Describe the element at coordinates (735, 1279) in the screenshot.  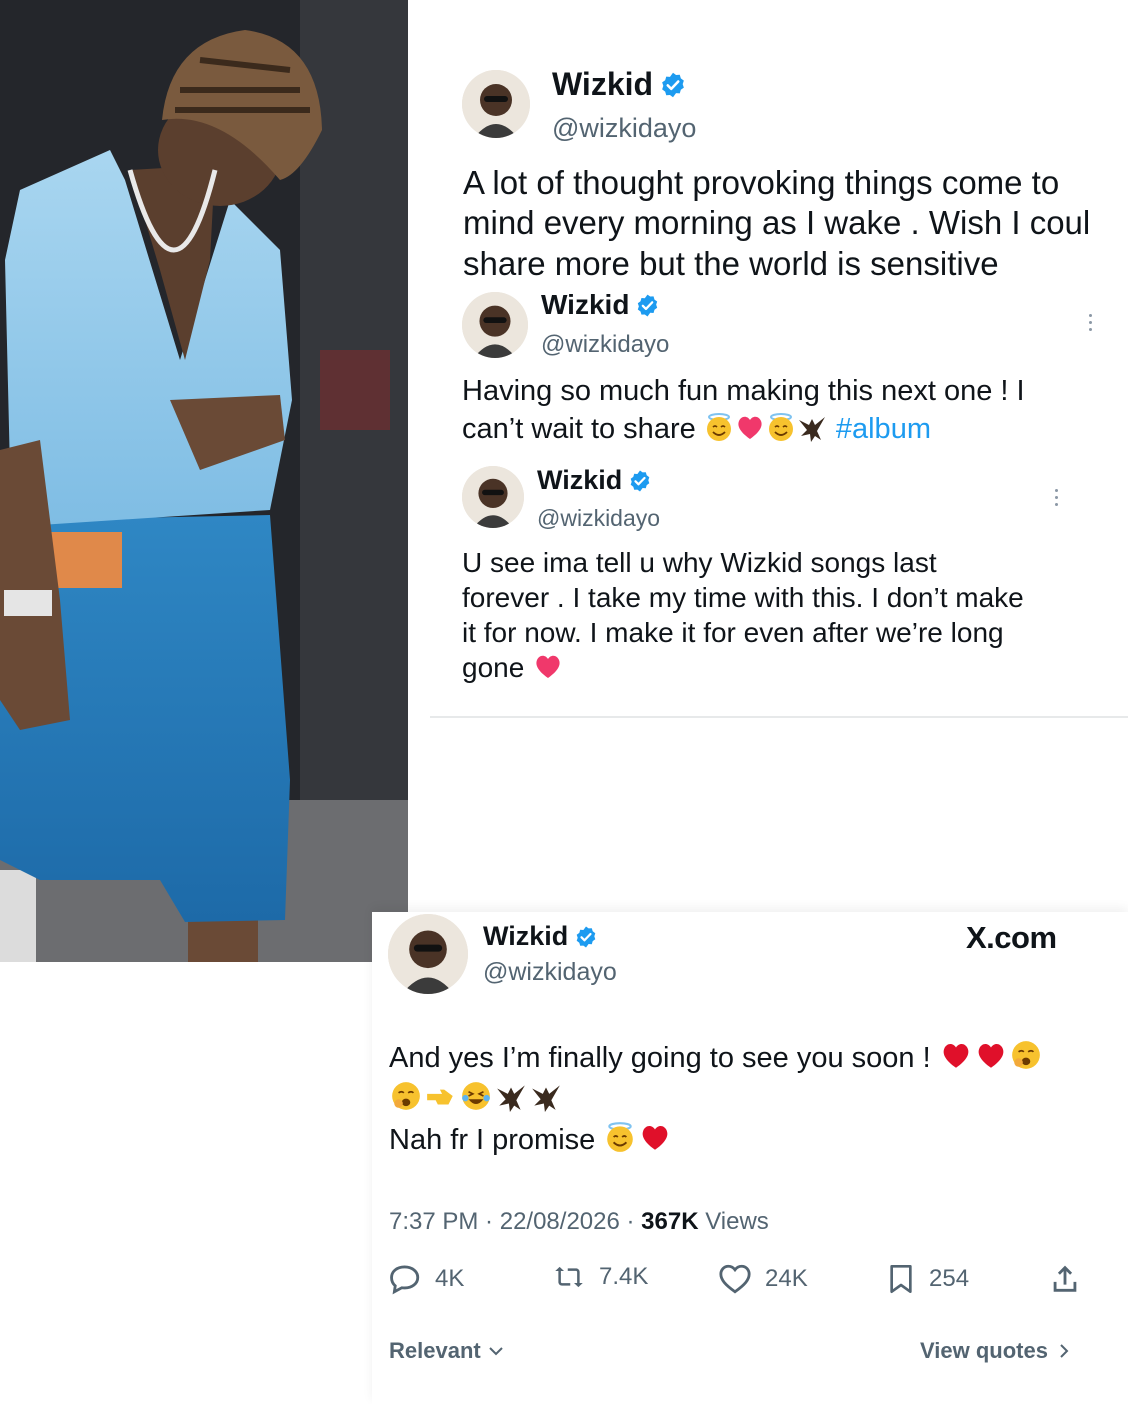
I see `heart-icon` at that location.